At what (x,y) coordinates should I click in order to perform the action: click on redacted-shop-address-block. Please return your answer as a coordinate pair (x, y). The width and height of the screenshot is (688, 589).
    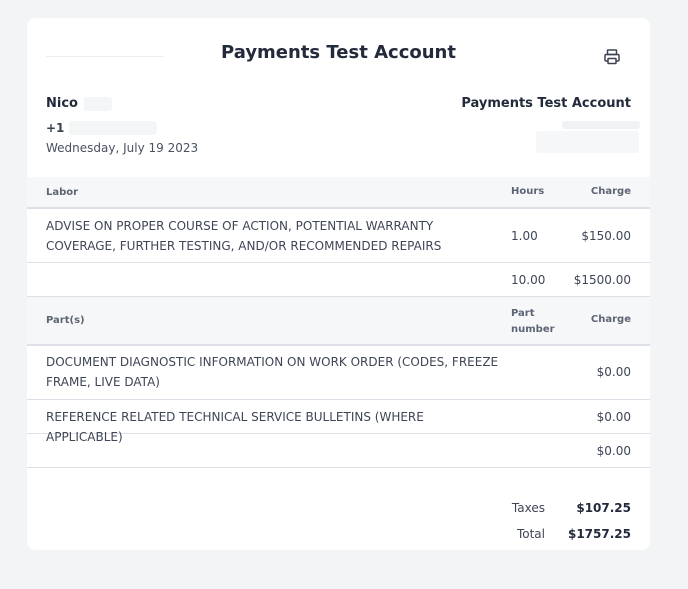
    Looking at the image, I should click on (587, 142).